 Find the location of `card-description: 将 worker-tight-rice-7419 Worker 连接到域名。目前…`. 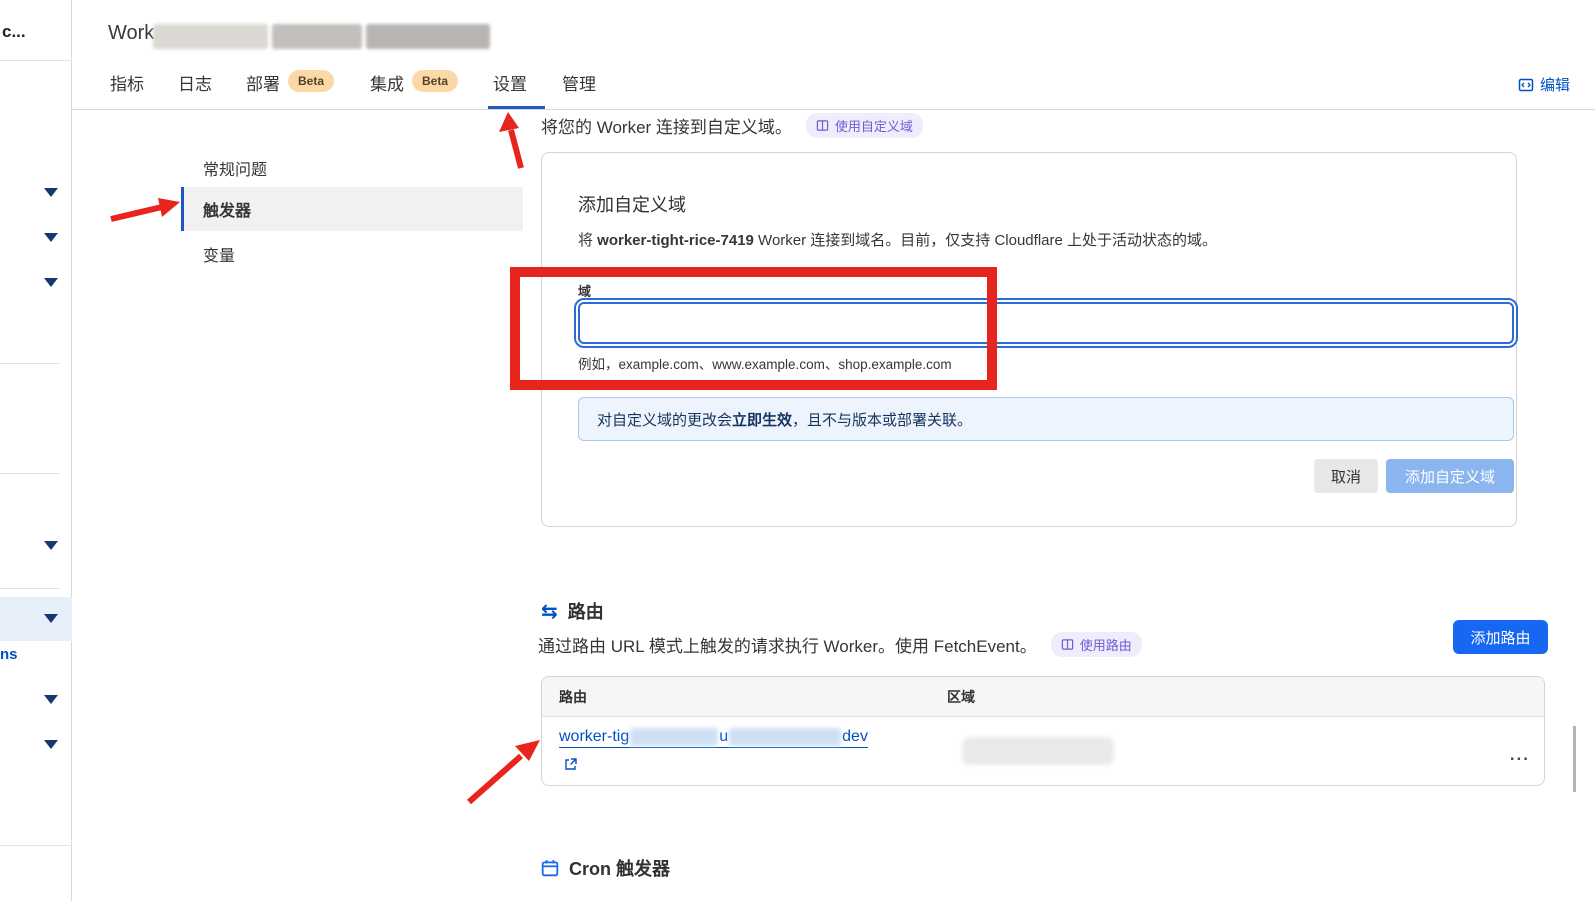

card-description: 将 worker-tight-rice-7419 Worker 连接到域名。目前… is located at coordinates (897, 239).